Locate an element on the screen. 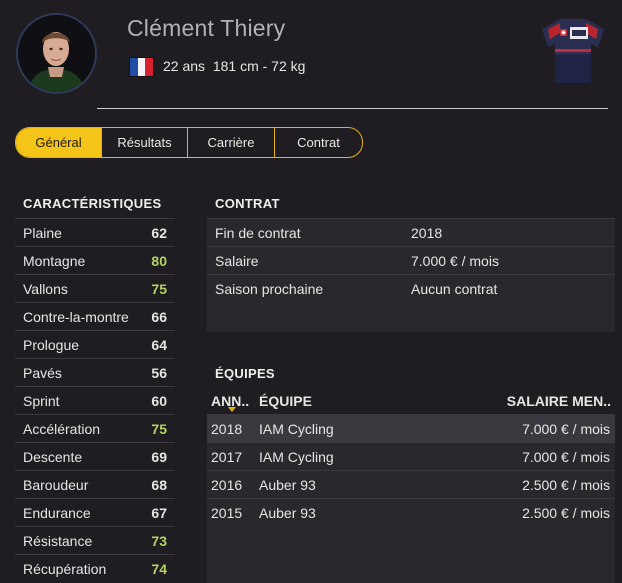 The width and height of the screenshot is (622, 583). rider-height-weight: 181 cm - 72 kg is located at coordinates (259, 66).